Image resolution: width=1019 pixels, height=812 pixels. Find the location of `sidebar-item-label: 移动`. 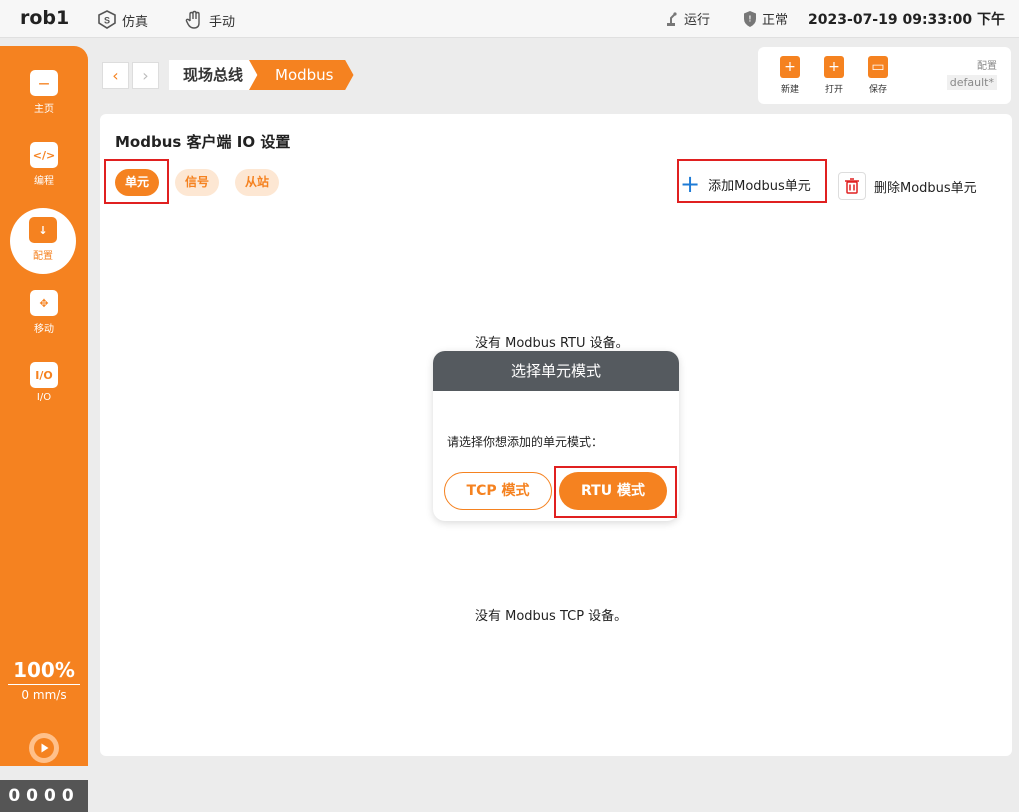

sidebar-item-label: 移动 is located at coordinates (44, 329).